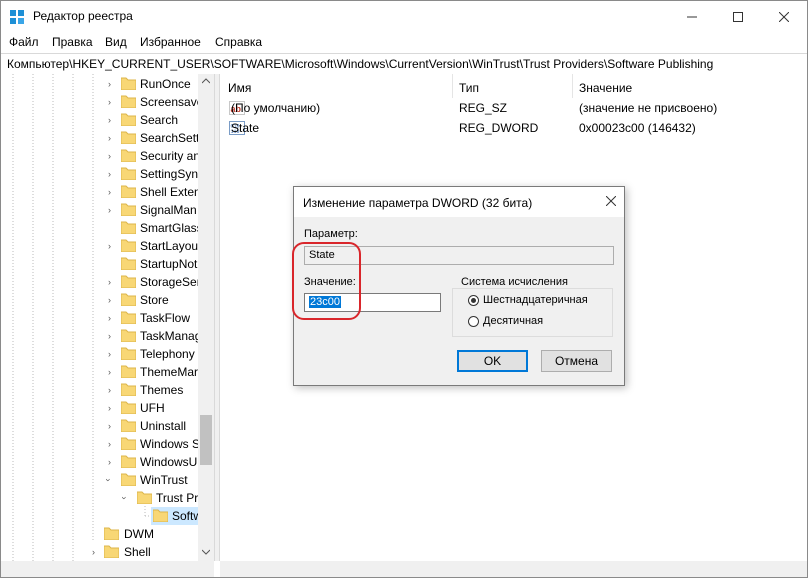  I want to click on tree-item: › SearchSetti, so click(101, 138).